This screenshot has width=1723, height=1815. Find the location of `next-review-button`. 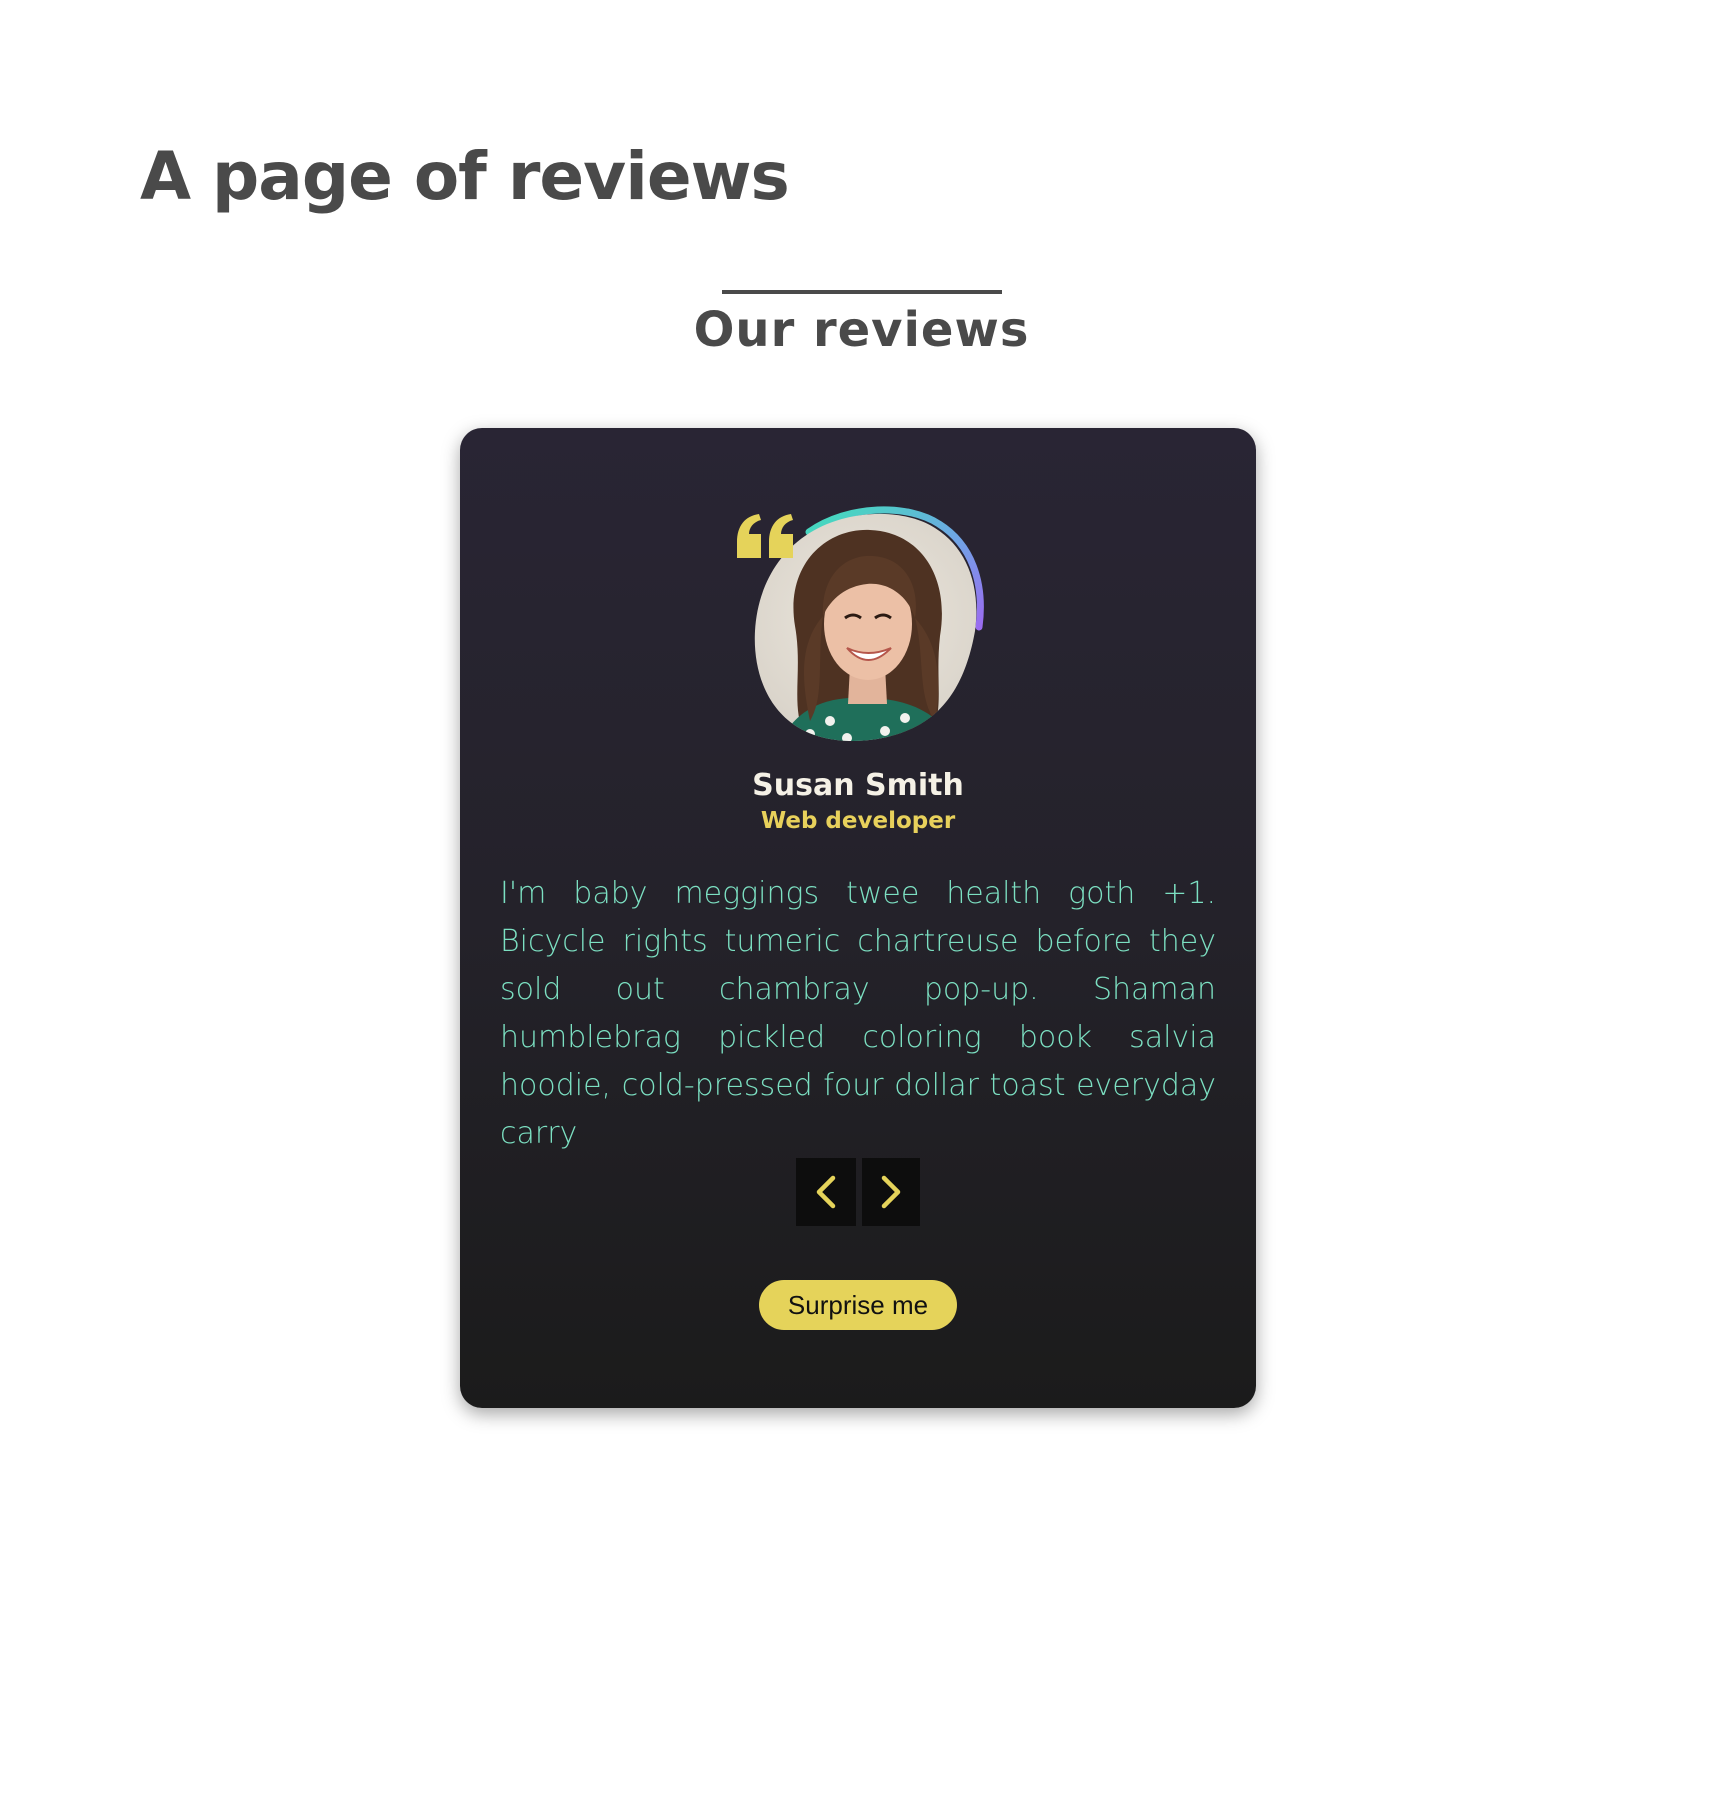

next-review-button is located at coordinates (891, 1192).